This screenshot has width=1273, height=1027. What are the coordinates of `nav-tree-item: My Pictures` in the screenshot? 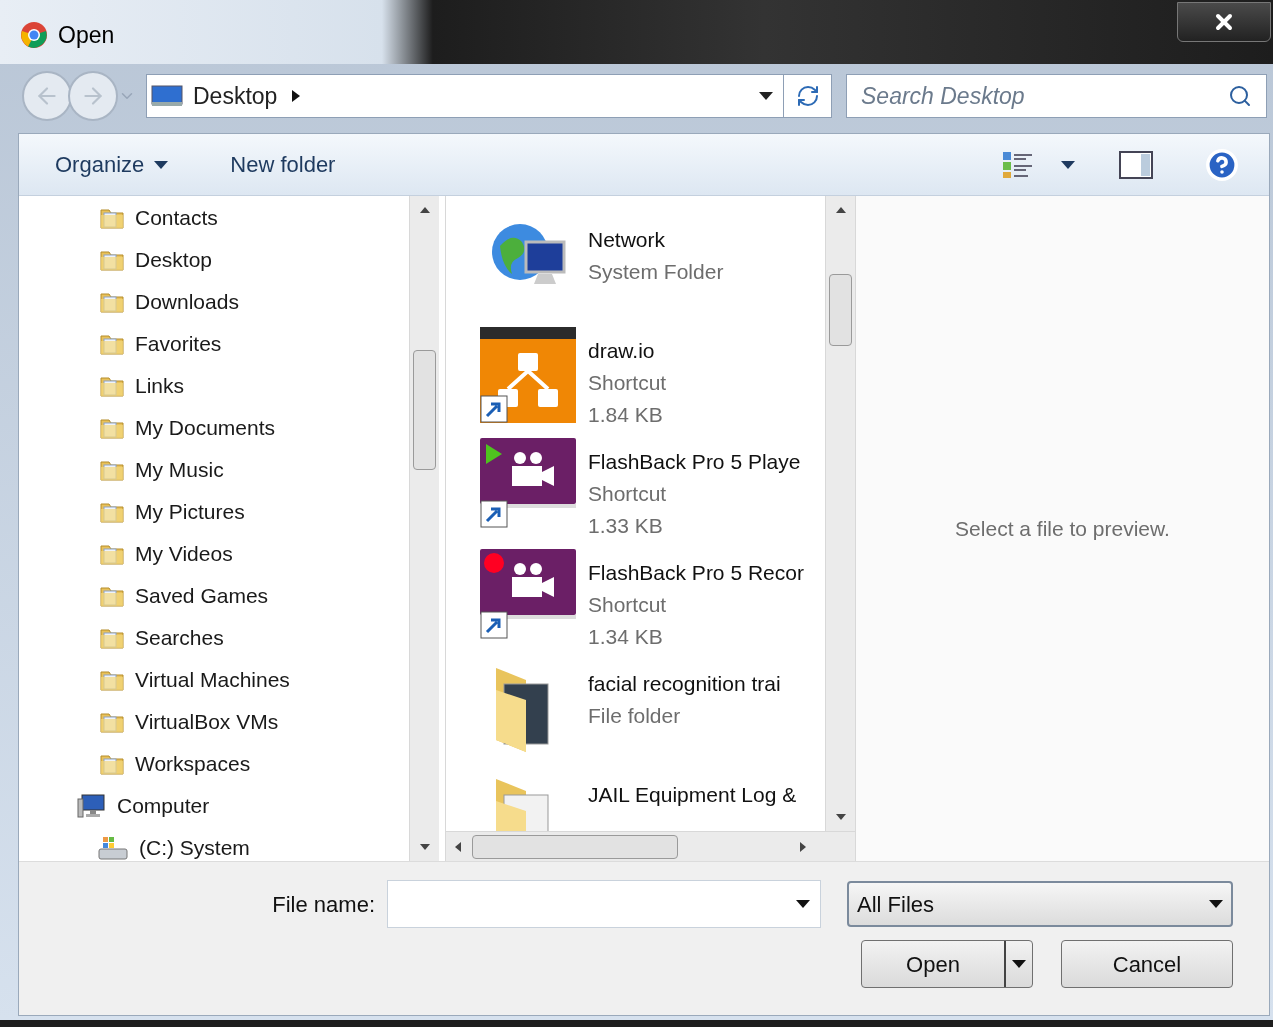 It's located at (214, 512).